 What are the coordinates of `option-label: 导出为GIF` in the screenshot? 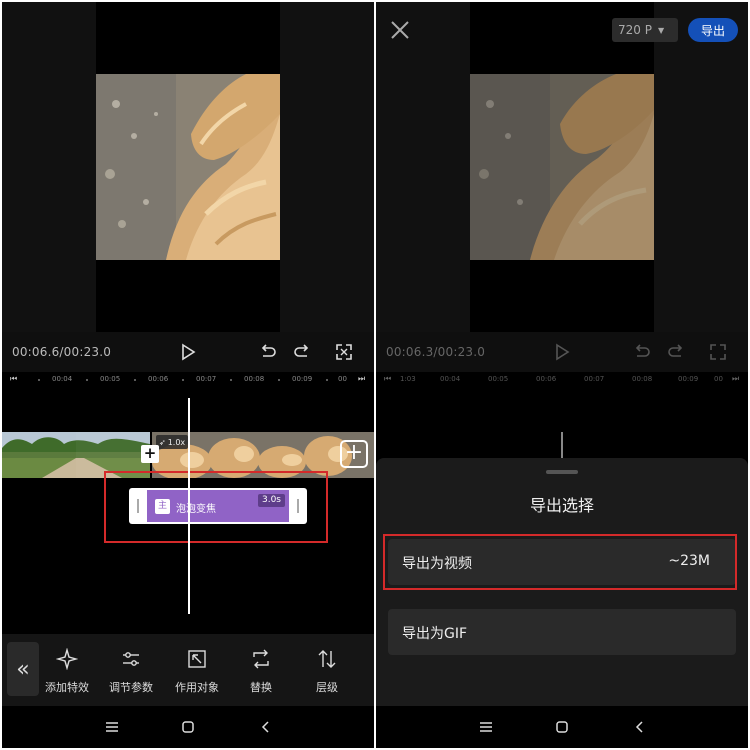 It's located at (435, 634).